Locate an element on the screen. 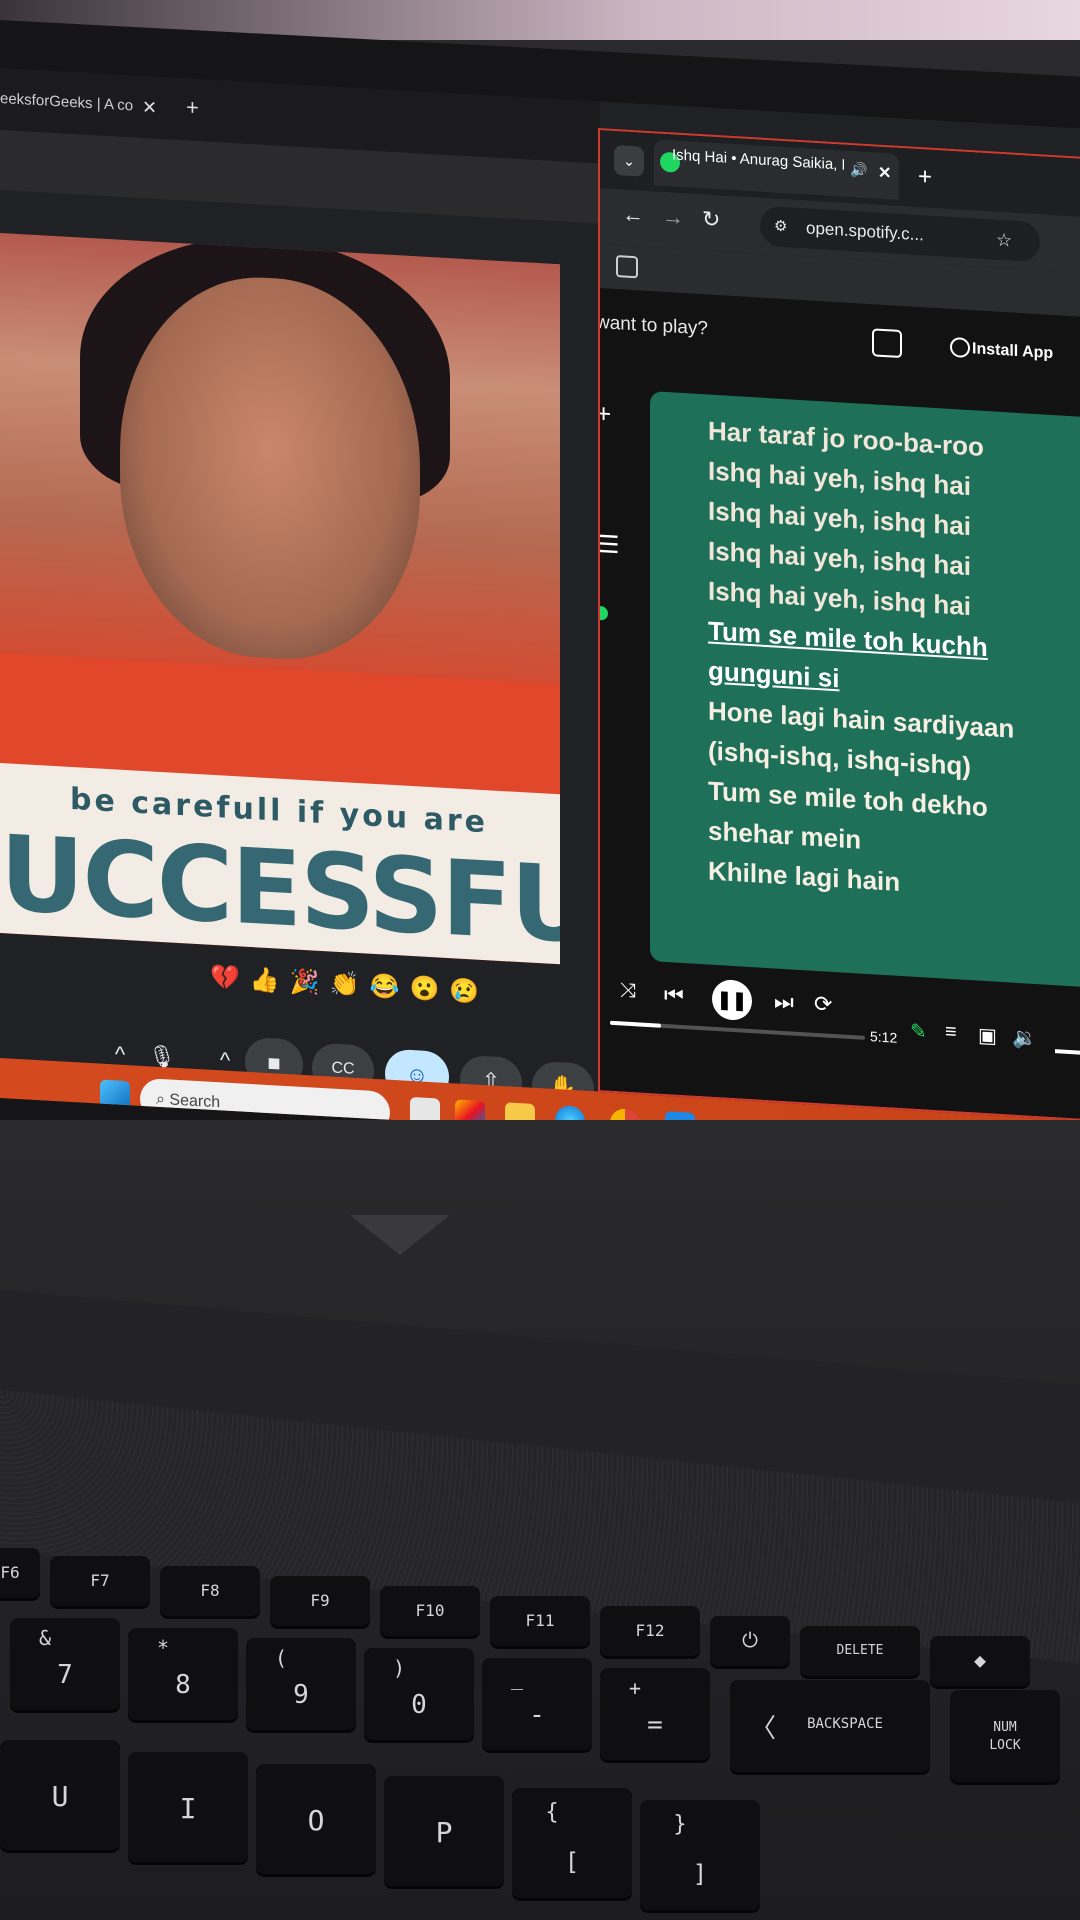  key-equals: + = is located at coordinates (655, 1714).